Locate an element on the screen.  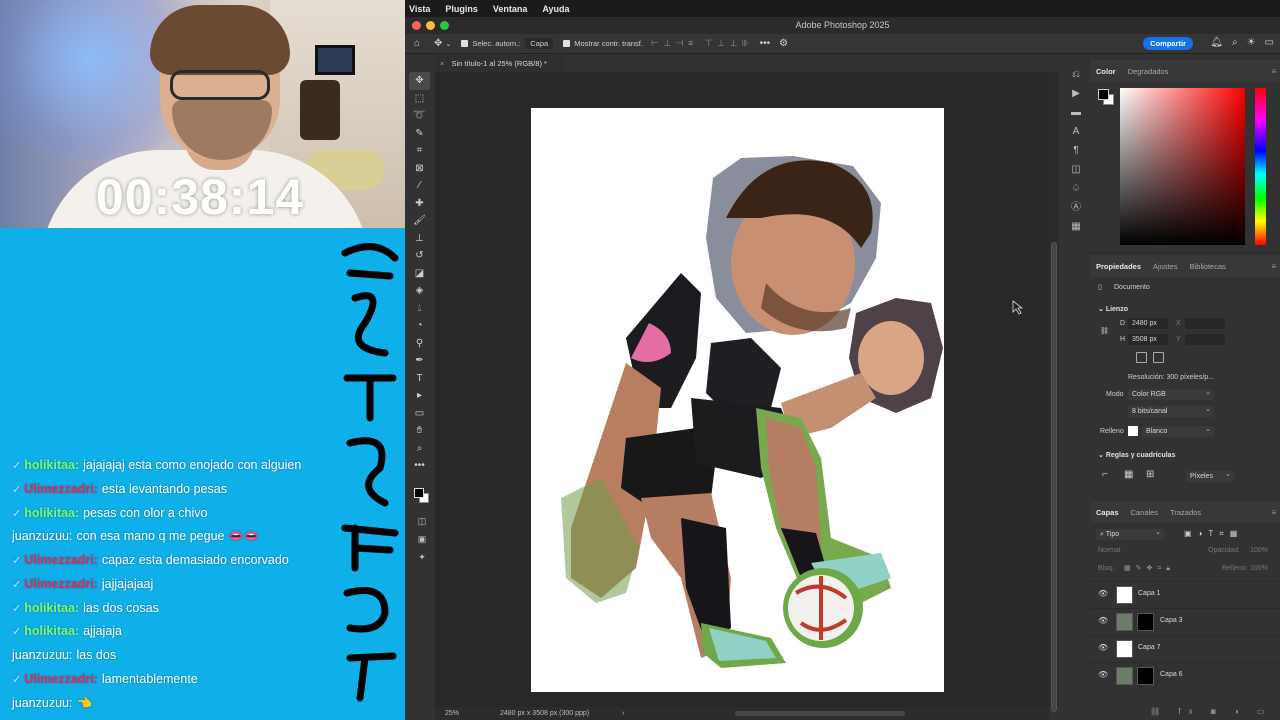
layer-row: 👁︎ Capa 7 is located at coordinates (1185, 648).